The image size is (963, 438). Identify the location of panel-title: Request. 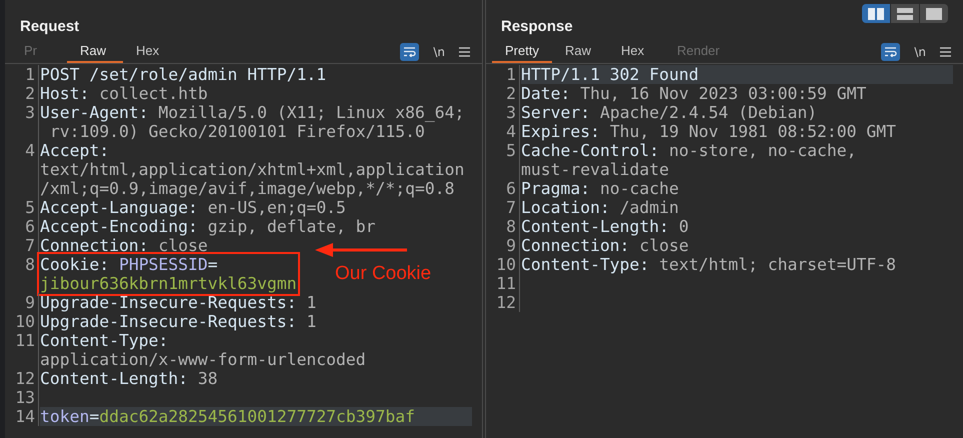
(50, 26).